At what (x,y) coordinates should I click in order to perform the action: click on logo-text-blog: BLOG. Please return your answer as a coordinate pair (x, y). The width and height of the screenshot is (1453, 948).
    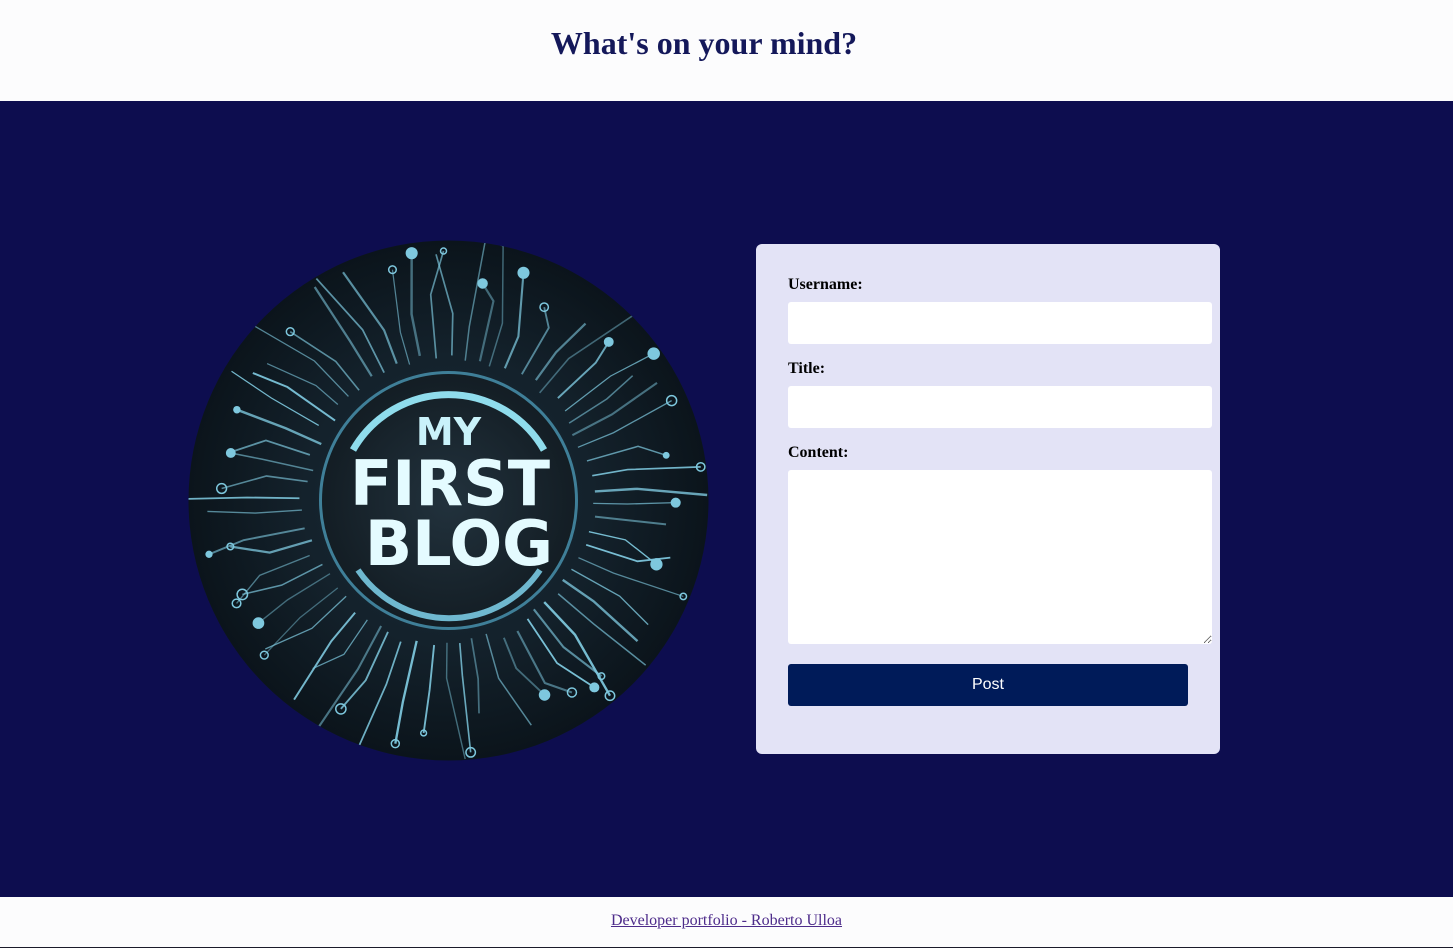
    Looking at the image, I should click on (459, 543).